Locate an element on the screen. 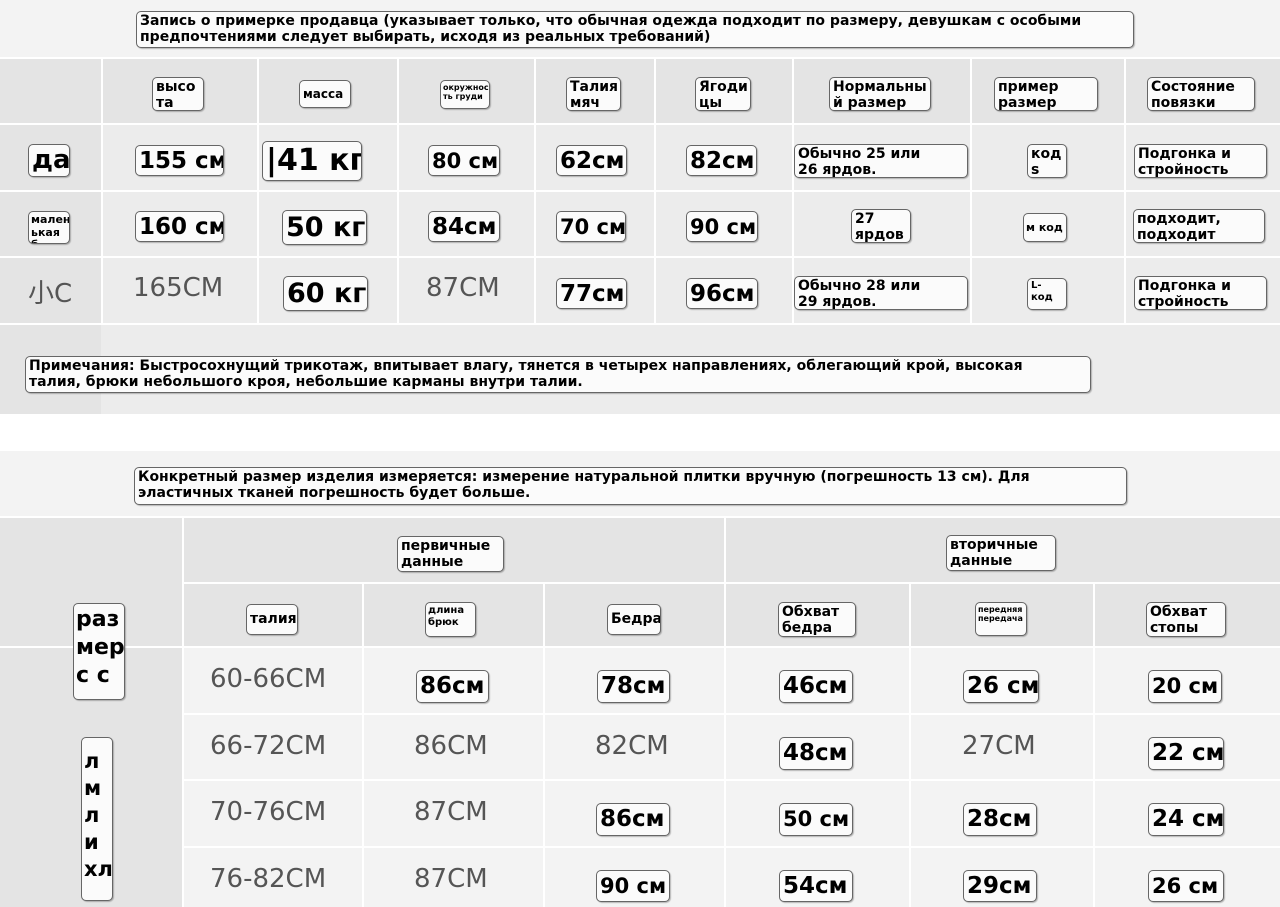 The image size is (1280, 907). hips-value: 96см is located at coordinates (722, 293).